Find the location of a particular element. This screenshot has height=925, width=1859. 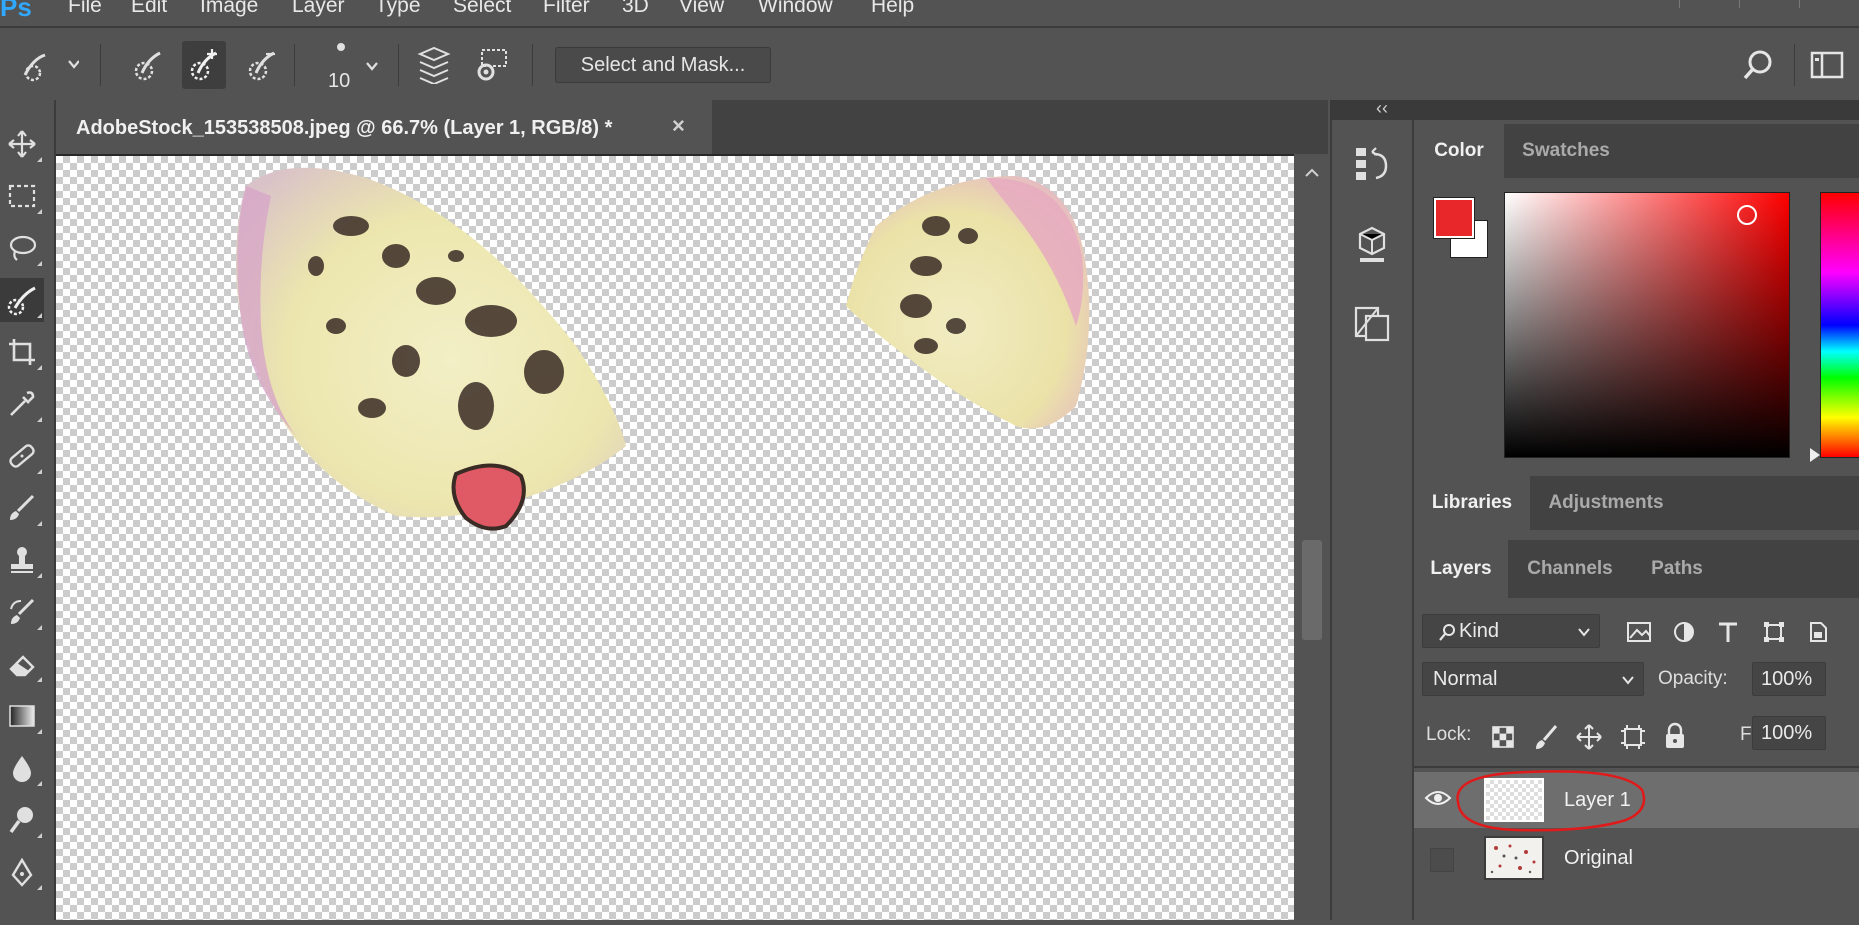

crop-tool is located at coordinates (22, 352).